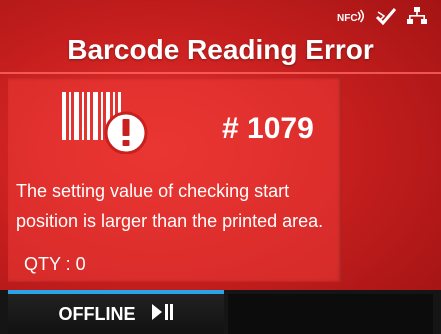 Image resolution: width=441 pixels, height=334 pixels. I want to click on offline-label: OFFLINE, so click(97, 313).